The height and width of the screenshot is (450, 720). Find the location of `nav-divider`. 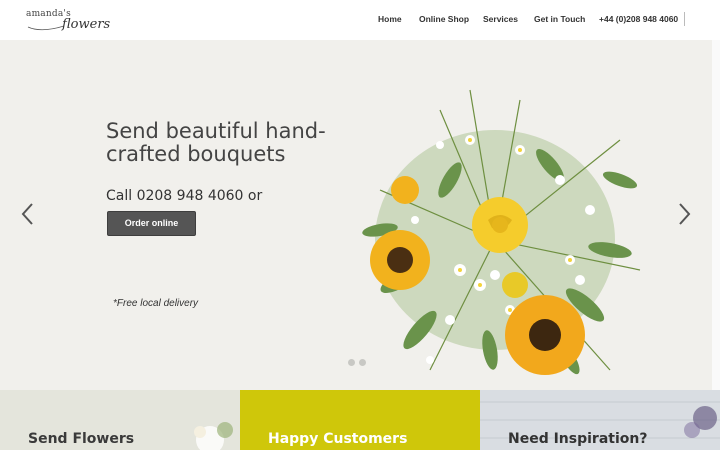

nav-divider is located at coordinates (684, 19).